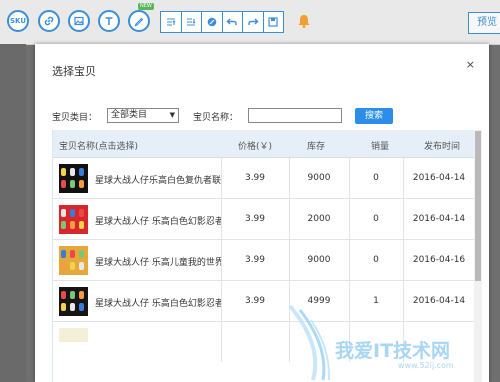 This screenshot has height=382, width=500. I want to click on table-row: 星球大战人仔 乐高儿童我的世界拼 3.99 9000 0 2016-04-16, so click(264, 260).